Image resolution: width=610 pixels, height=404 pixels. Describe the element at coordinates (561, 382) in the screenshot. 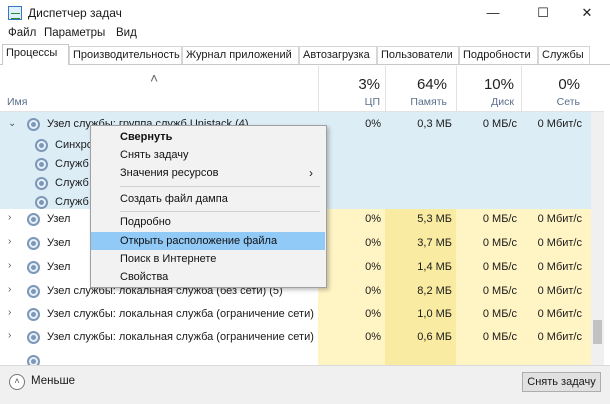

I see `end-task-button: Снять задачу` at that location.